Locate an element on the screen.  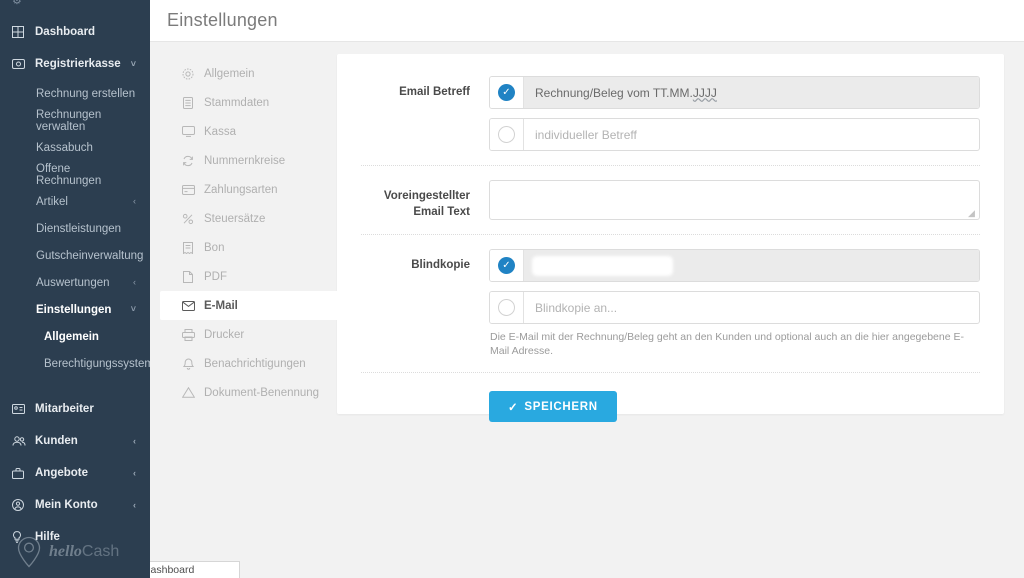
sidebar-item-label: Kassabuch is located at coordinates (64, 147).